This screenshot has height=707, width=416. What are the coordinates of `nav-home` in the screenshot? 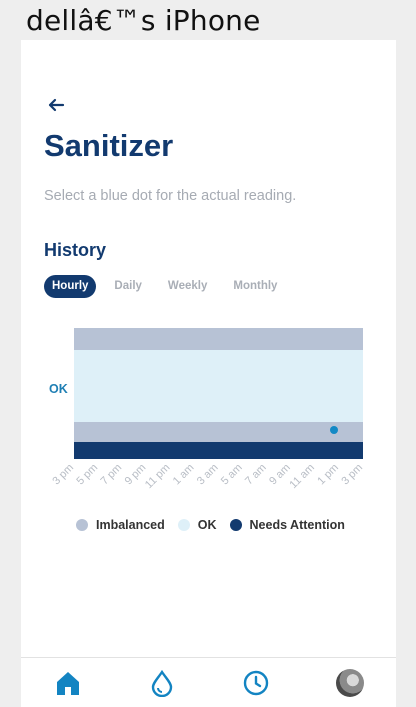 It's located at (68, 683).